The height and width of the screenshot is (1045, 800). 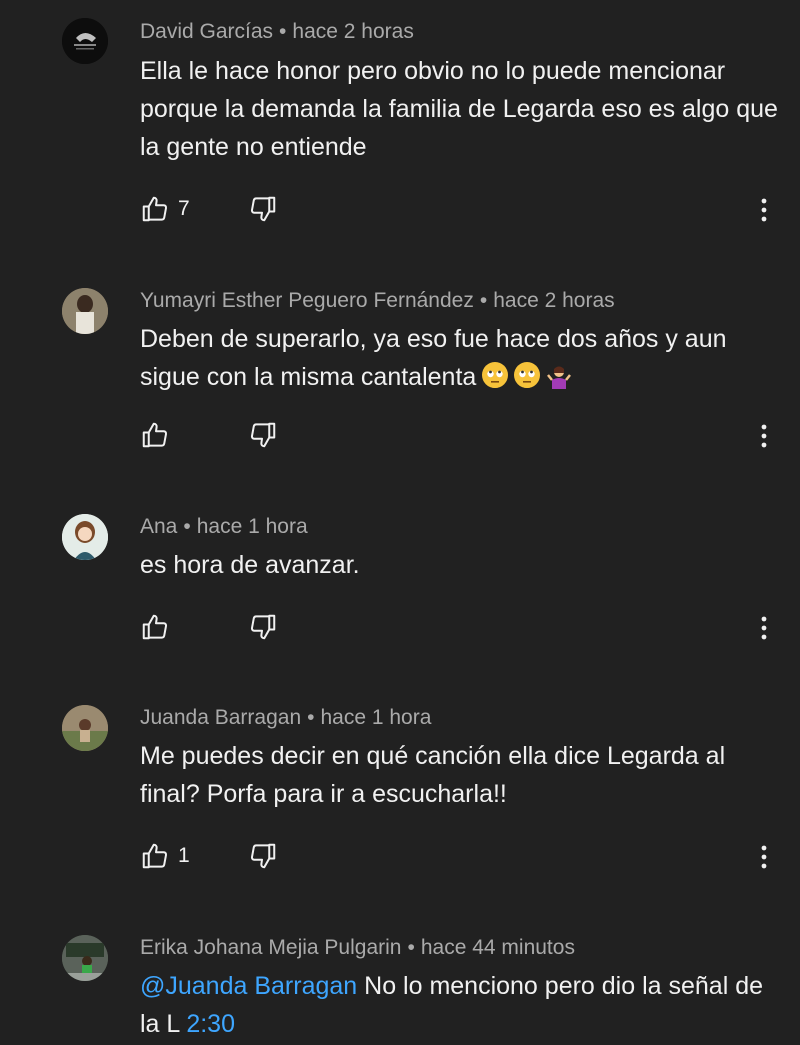 I want to click on author-name: Erika Johana Mejia Pulgarin, so click(x=270, y=947).